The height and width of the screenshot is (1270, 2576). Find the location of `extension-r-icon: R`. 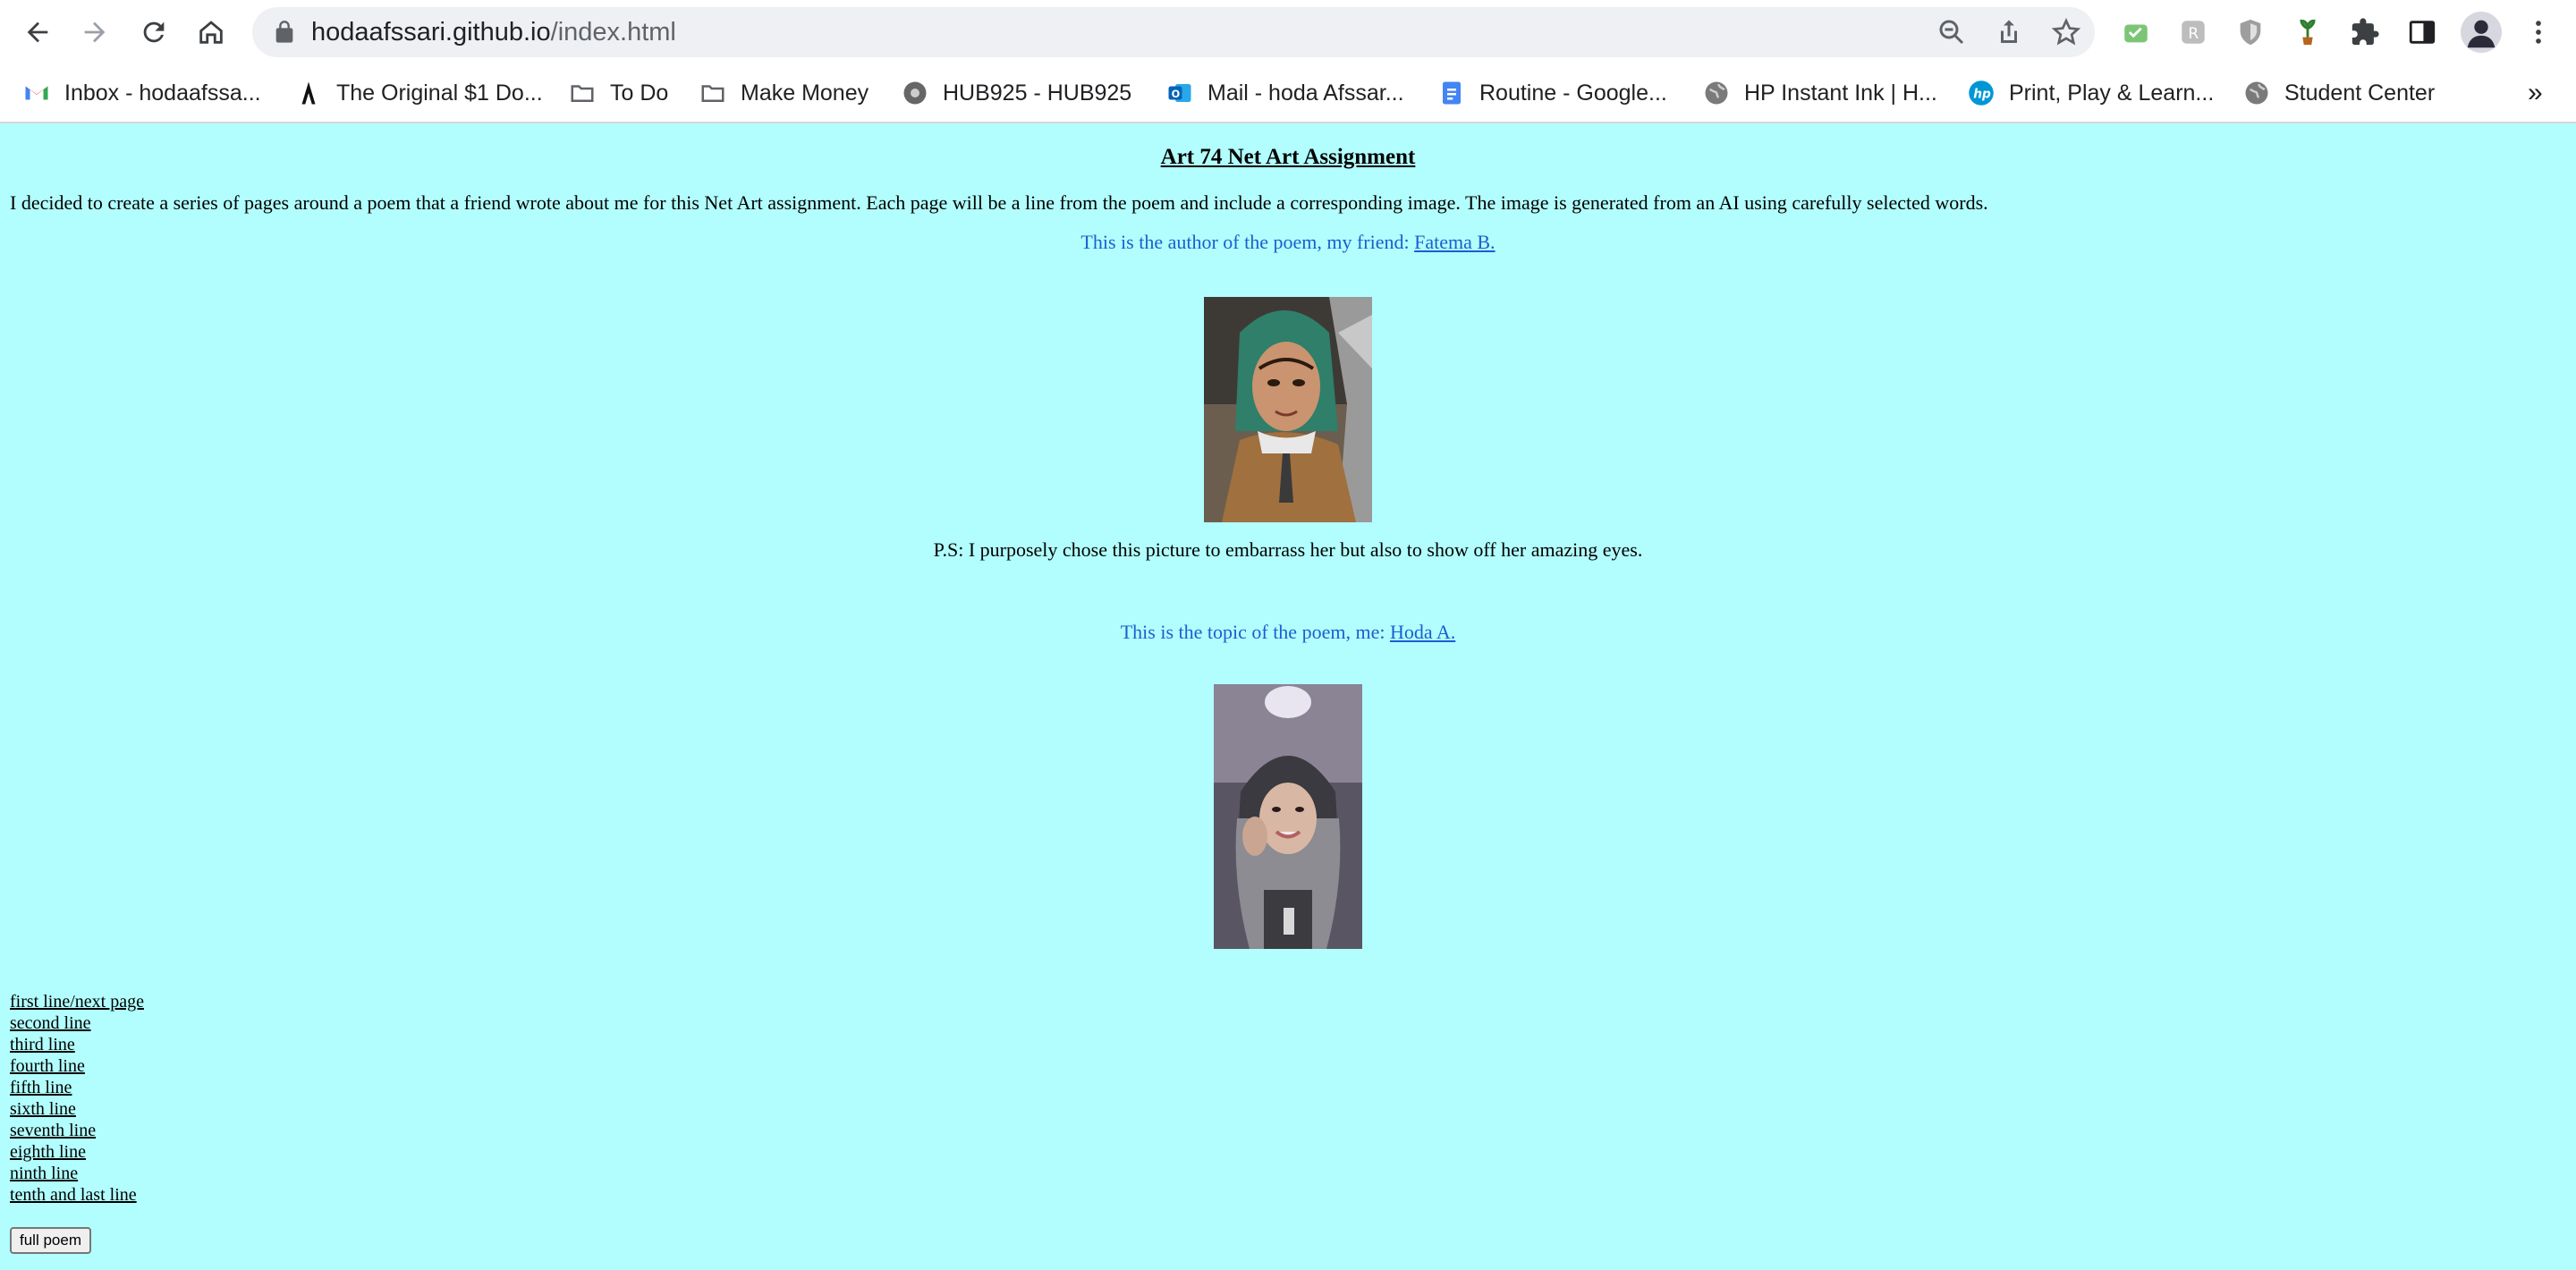

extension-r-icon: R is located at coordinates (2193, 32).